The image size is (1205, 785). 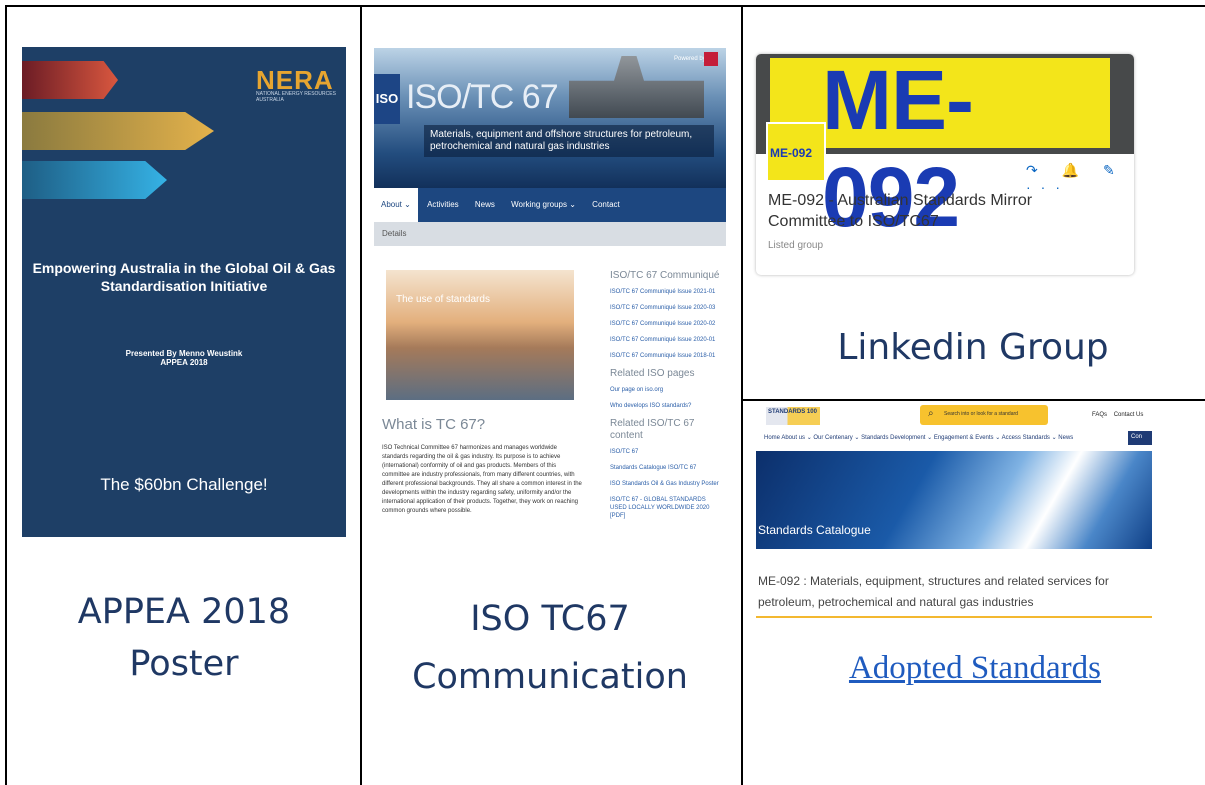 I want to click on poster-challenge: The $60bn Challenge!, so click(x=184, y=484).